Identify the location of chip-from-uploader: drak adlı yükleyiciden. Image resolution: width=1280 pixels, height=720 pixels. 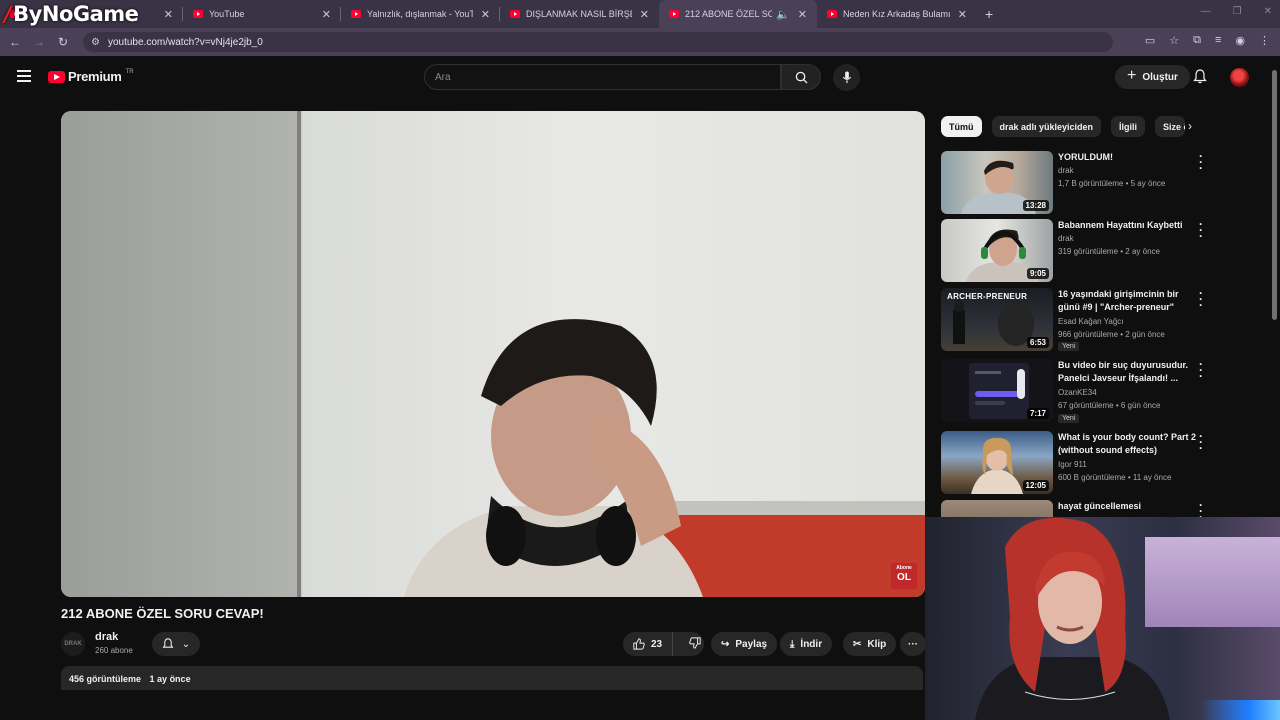
(1046, 126).